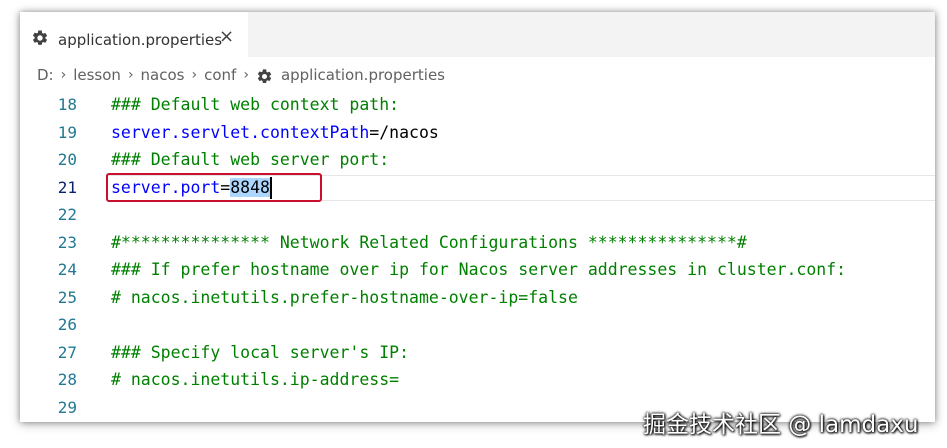 This screenshot has width=947, height=448. I want to click on line-number: 24, so click(67, 269).